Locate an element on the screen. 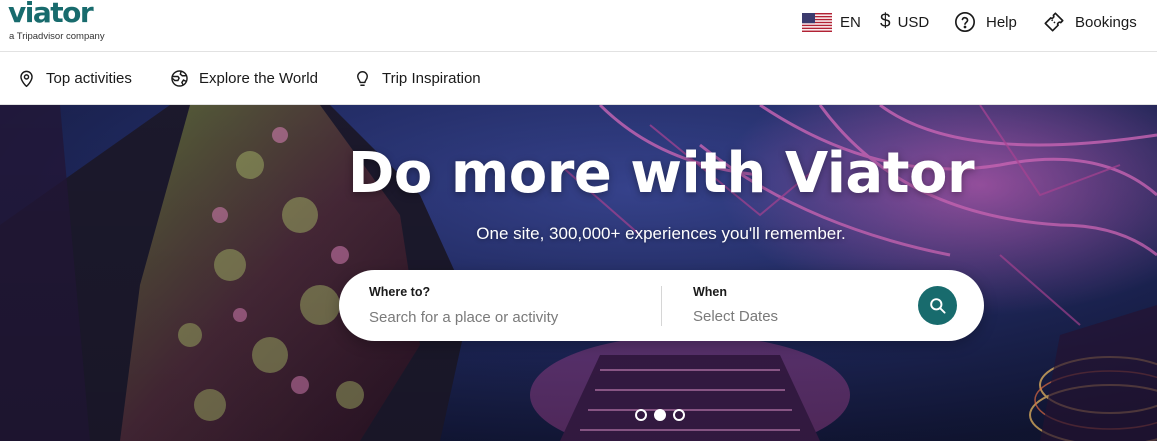 The height and width of the screenshot is (441, 1157). when-label: When is located at coordinates (710, 292).